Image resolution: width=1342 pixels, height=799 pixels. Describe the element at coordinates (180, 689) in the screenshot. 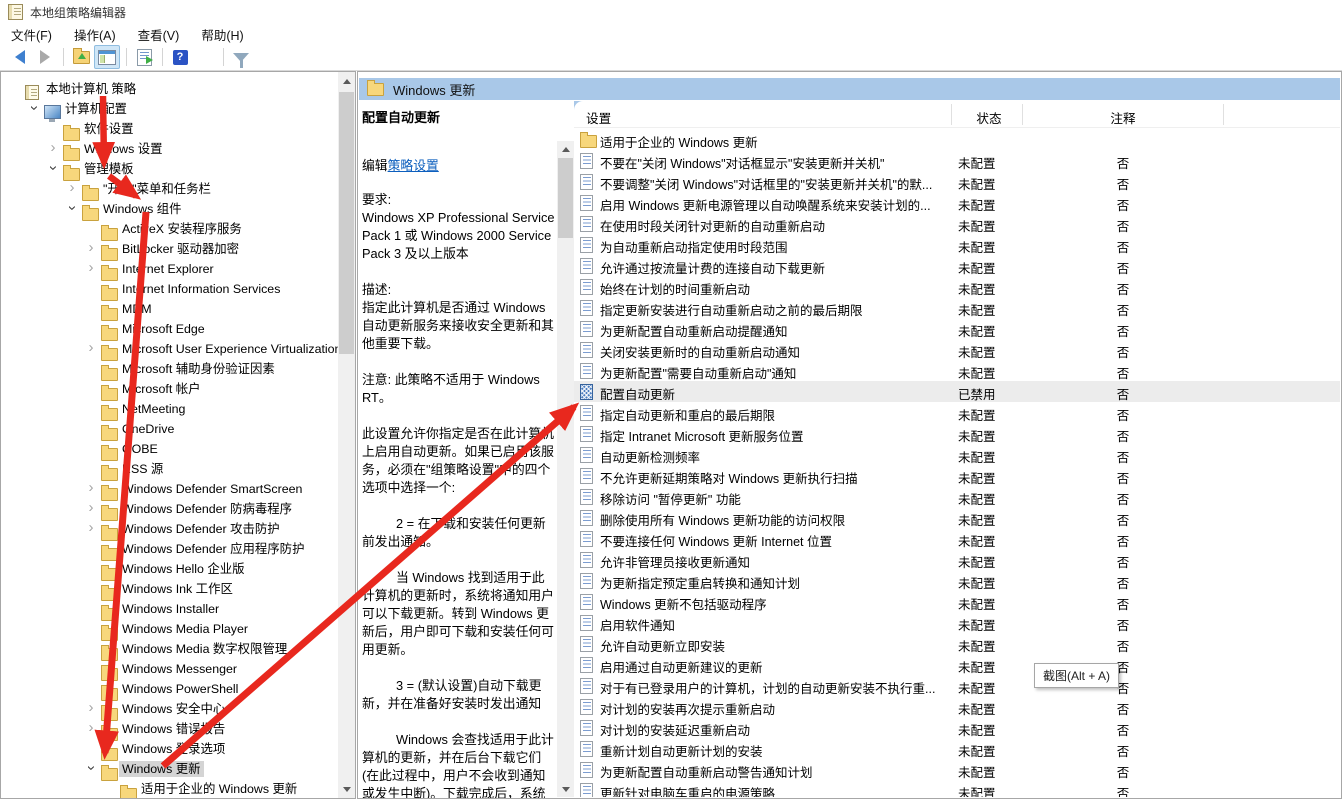

I see `tree-item-label: Windows PowerShell` at that location.